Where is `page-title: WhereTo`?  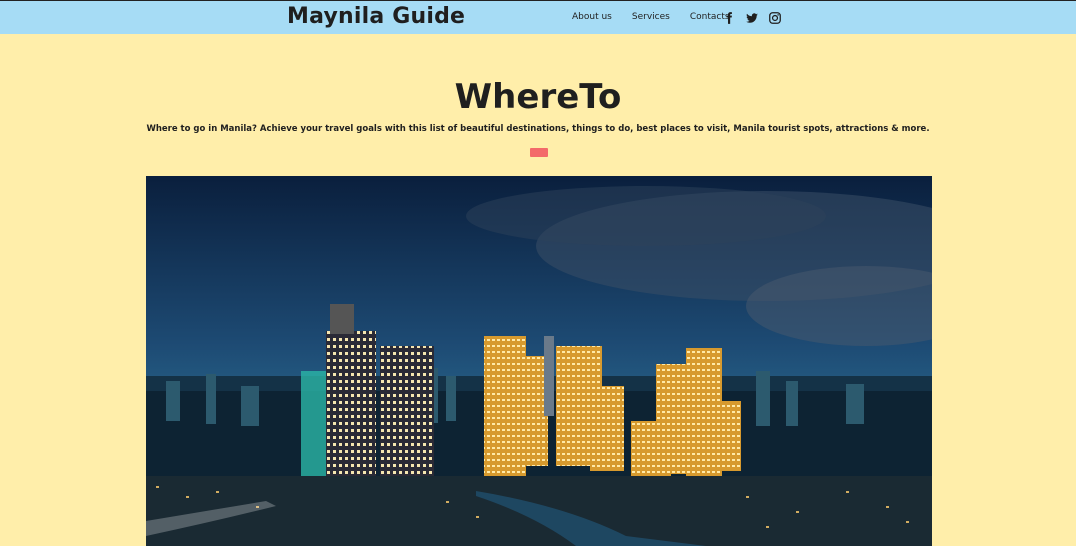
page-title: WhereTo is located at coordinates (538, 97).